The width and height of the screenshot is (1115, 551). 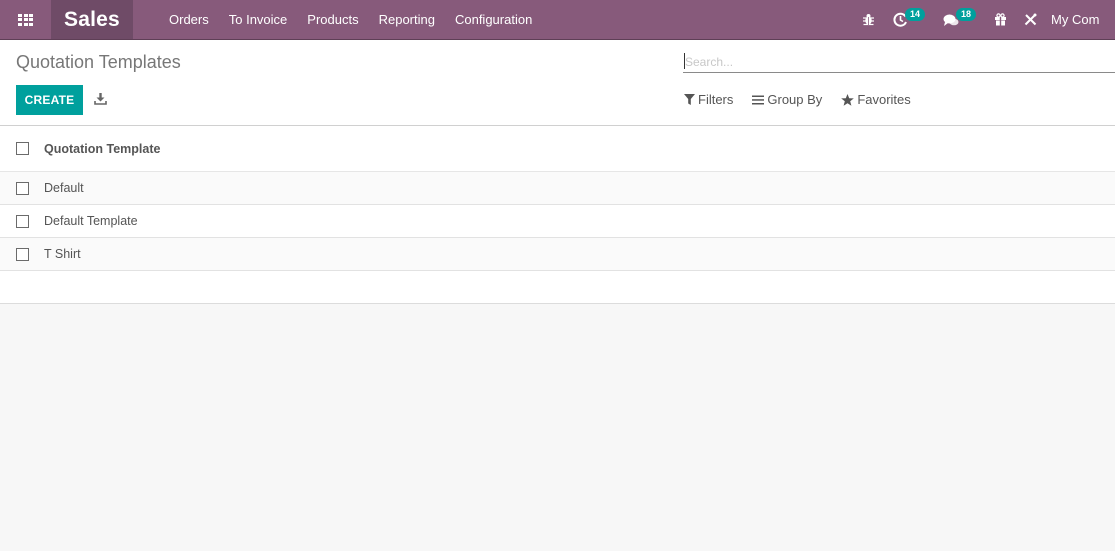 What do you see at coordinates (62, 254) in the screenshot?
I see `row-name: T Shirt` at bounding box center [62, 254].